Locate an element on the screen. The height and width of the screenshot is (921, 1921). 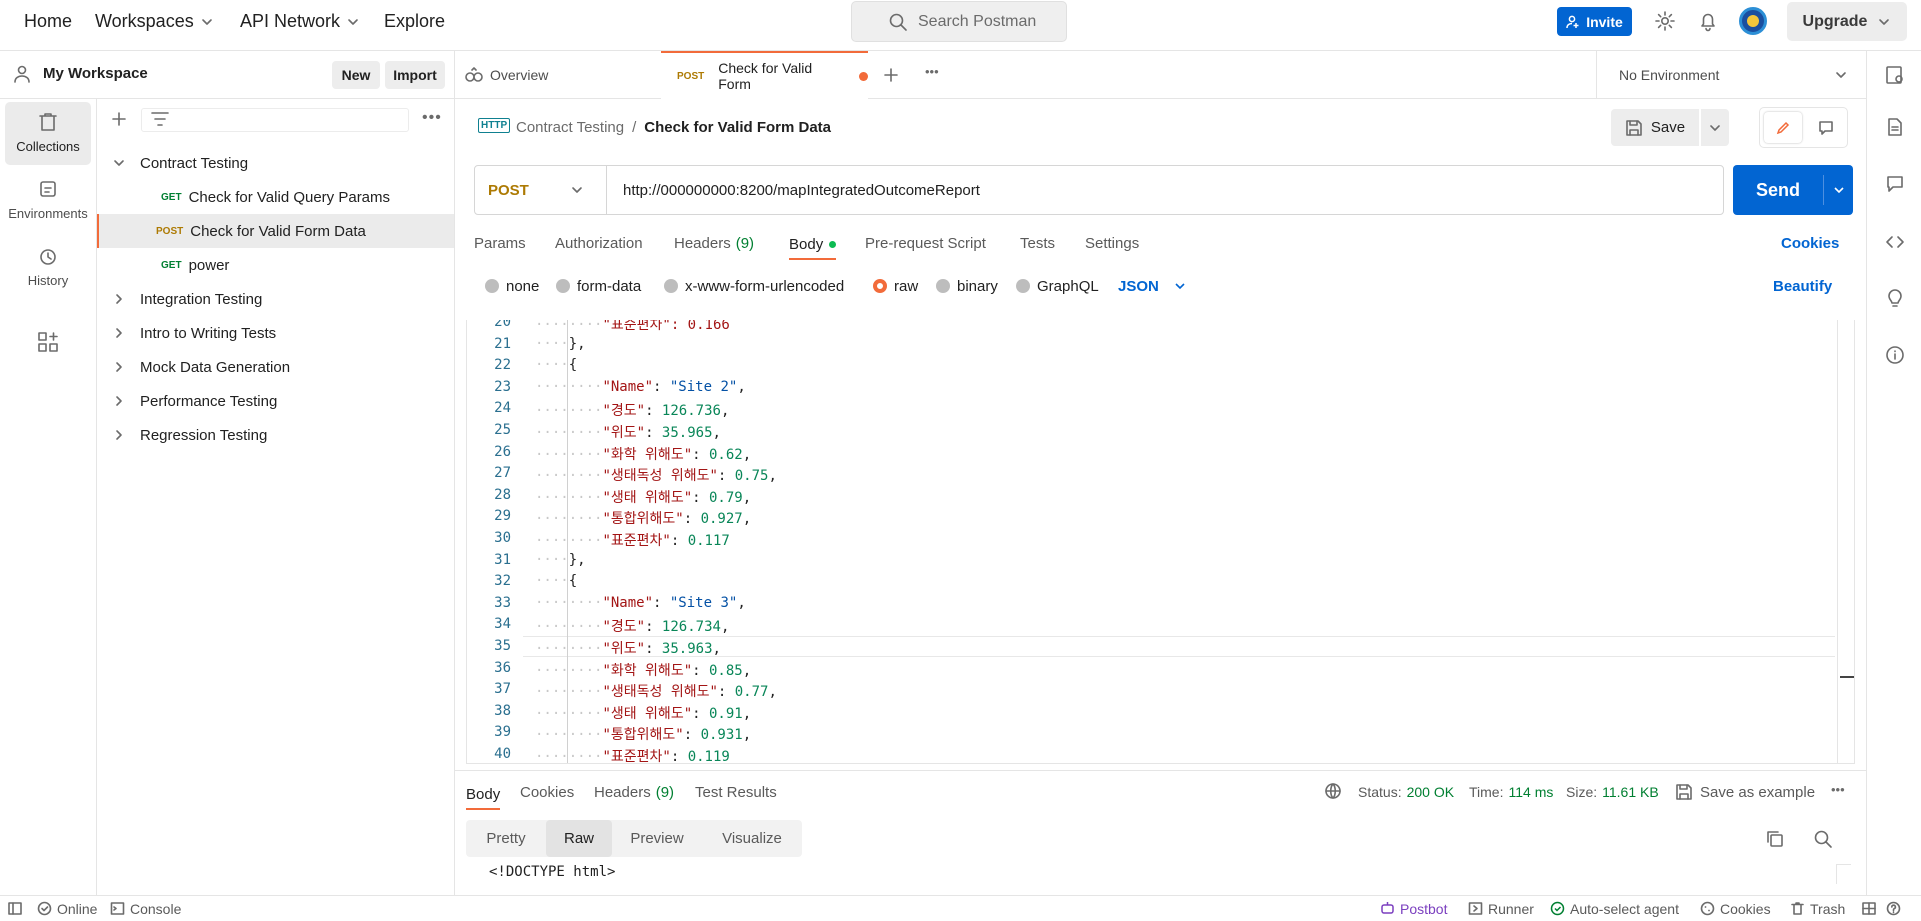
view-visualize: Visualize is located at coordinates (752, 838).